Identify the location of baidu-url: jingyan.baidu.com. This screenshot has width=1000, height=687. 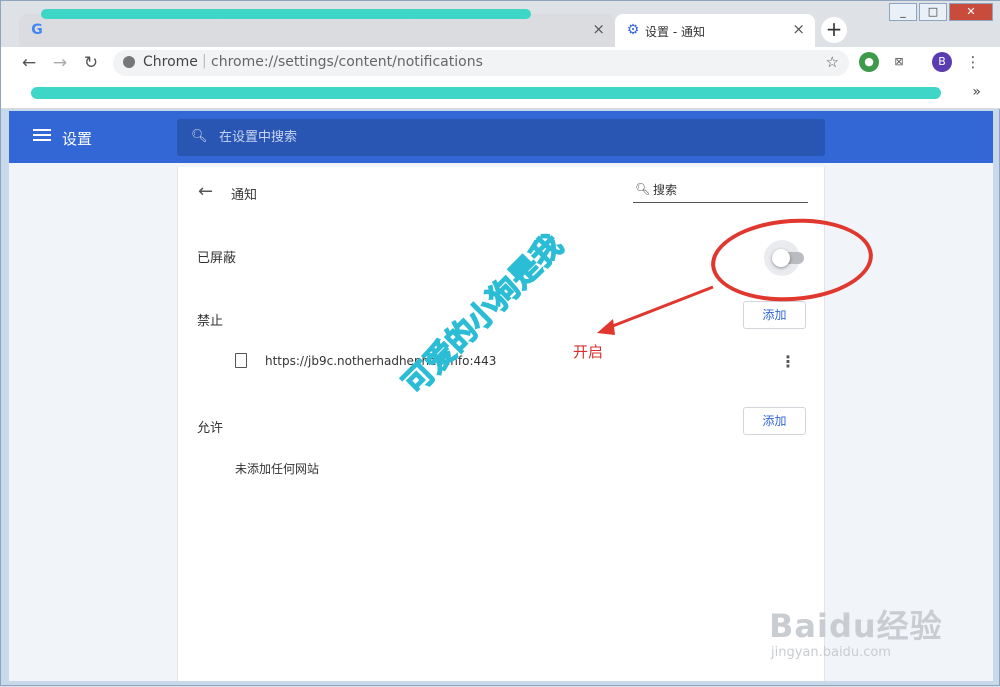
(831, 652).